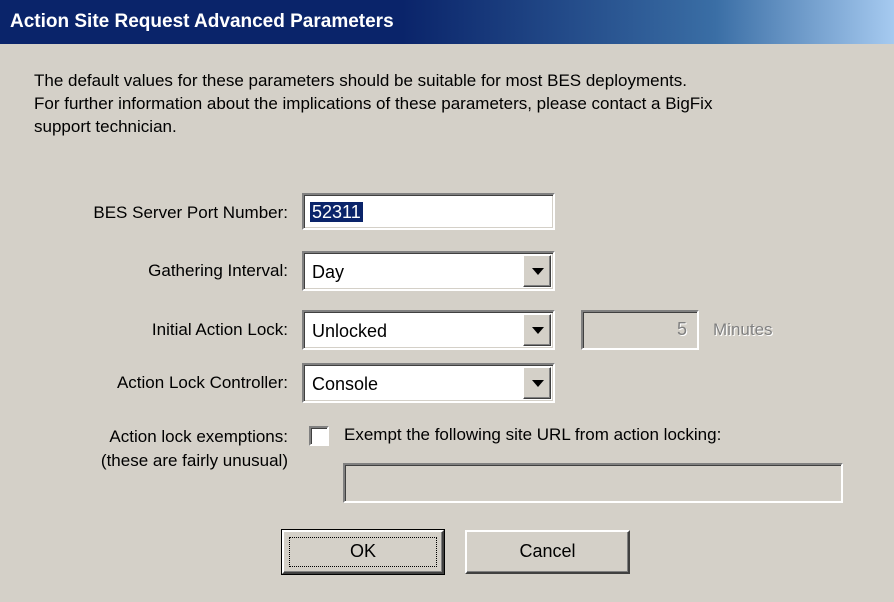  Describe the element at coordinates (194, 460) in the screenshot. I see `exemptions-sublabel: (these are fairly unusual)` at that location.